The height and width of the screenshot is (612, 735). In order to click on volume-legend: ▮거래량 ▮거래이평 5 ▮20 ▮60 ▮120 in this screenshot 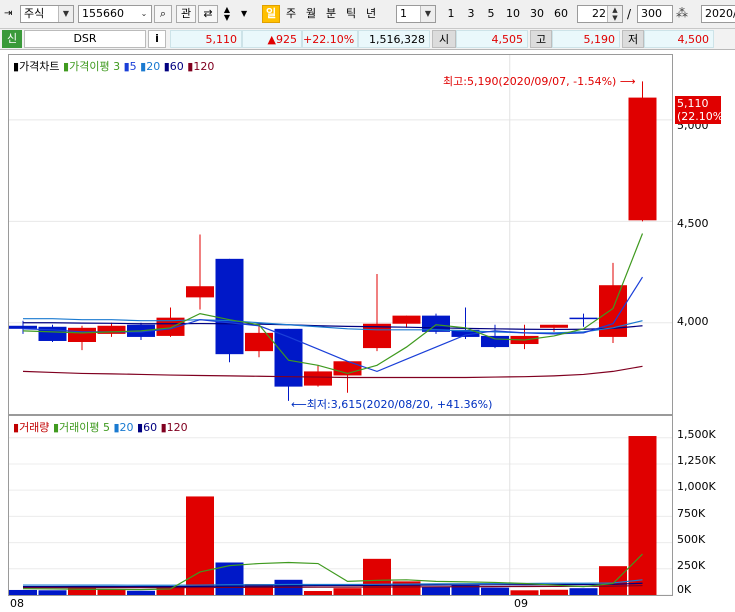, I will do `click(100, 427)`.